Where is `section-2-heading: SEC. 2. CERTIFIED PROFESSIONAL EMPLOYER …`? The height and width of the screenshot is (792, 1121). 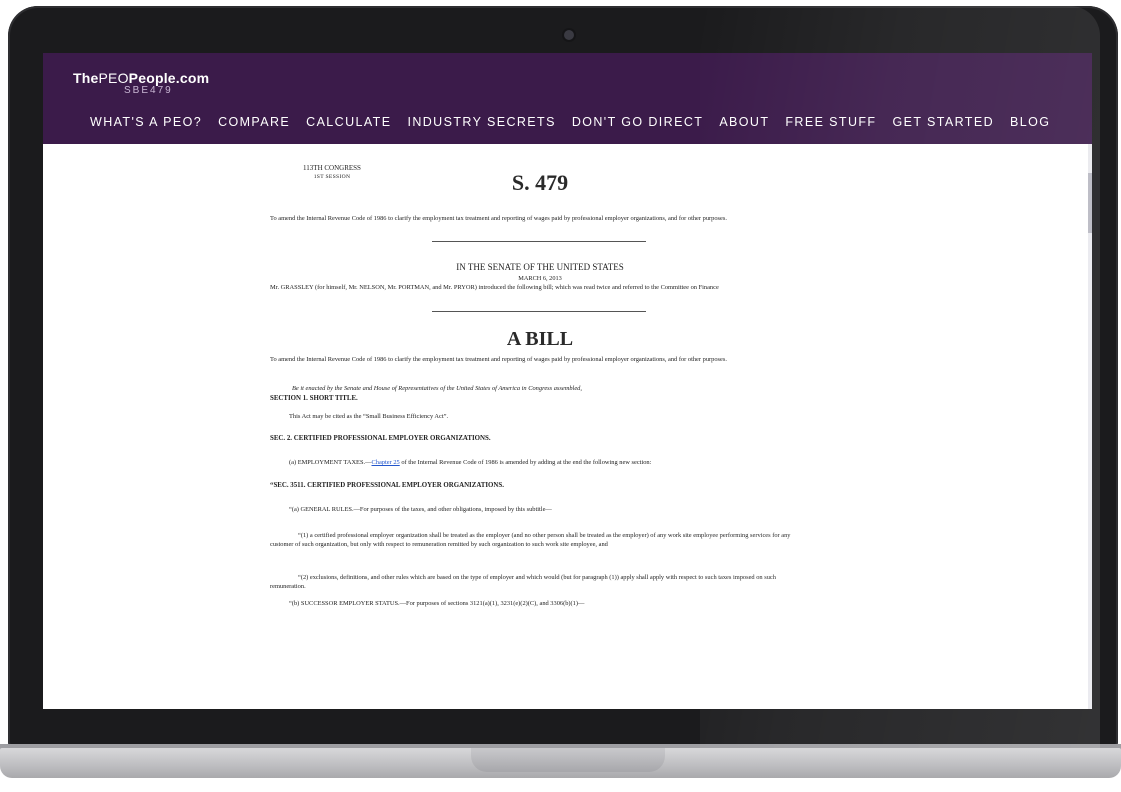
section-2-heading: SEC. 2. CERTIFIED PROFESSIONAL EMPLOYER … is located at coordinates (380, 438).